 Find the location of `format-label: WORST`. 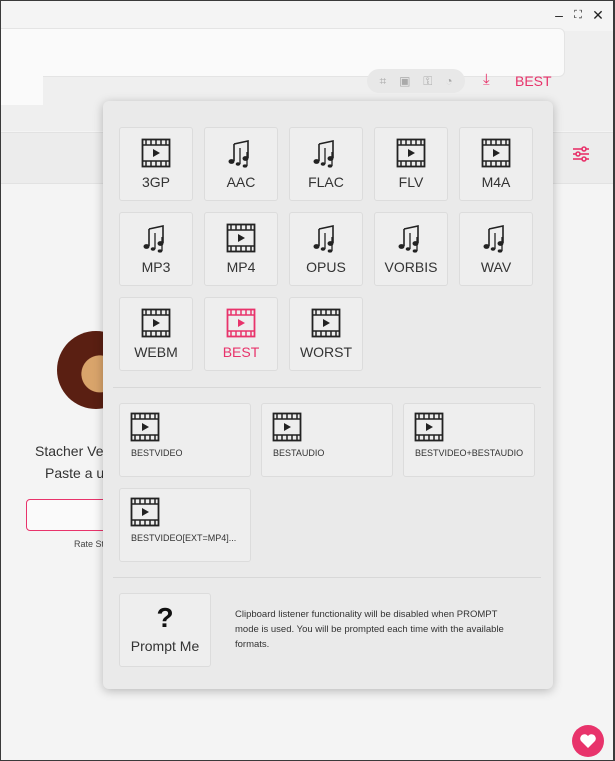

format-label: WORST is located at coordinates (326, 352).